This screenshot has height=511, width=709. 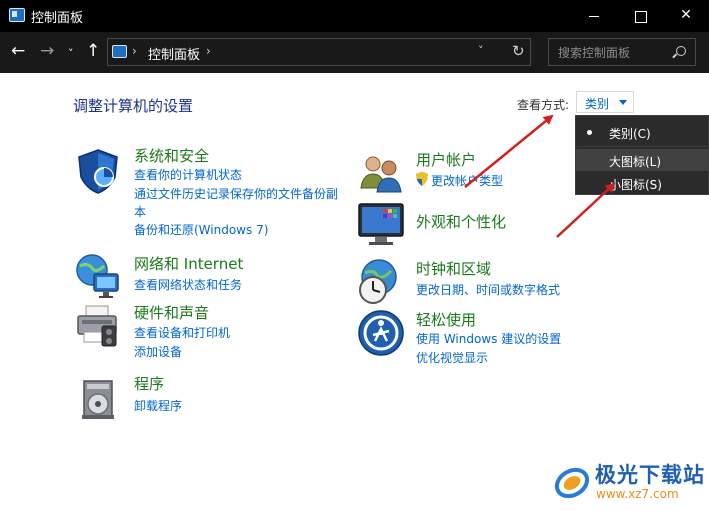 What do you see at coordinates (452, 357) in the screenshot?
I see `link-optimize-visual: 优化视觉显示` at bounding box center [452, 357].